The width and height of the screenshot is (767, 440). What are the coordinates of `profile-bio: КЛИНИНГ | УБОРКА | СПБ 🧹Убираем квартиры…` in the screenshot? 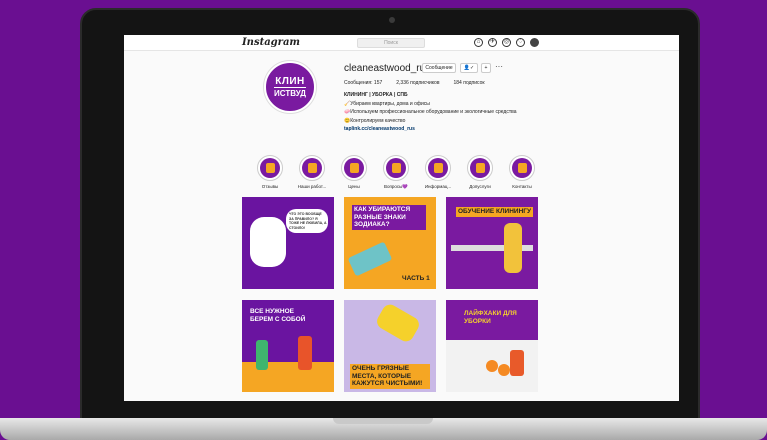 It's located at (430, 112).